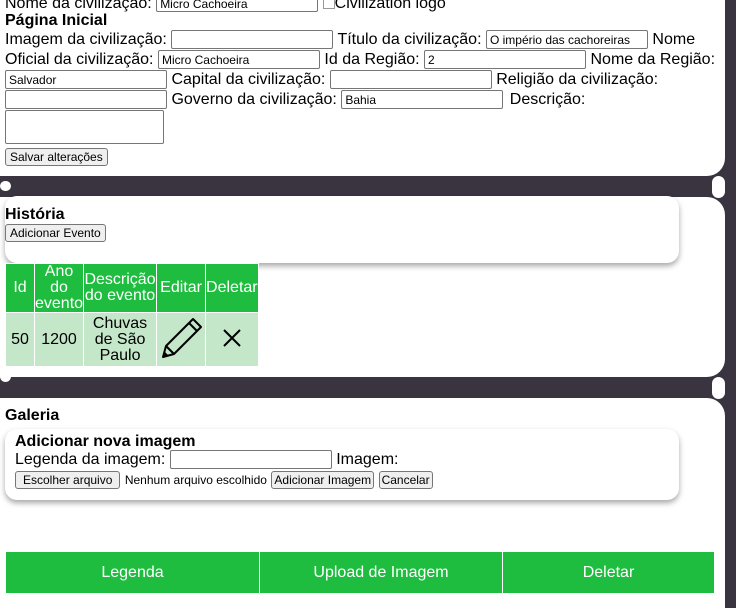  I want to click on form-line-4: Governo da civilização: Descrição:, so click(295, 100).